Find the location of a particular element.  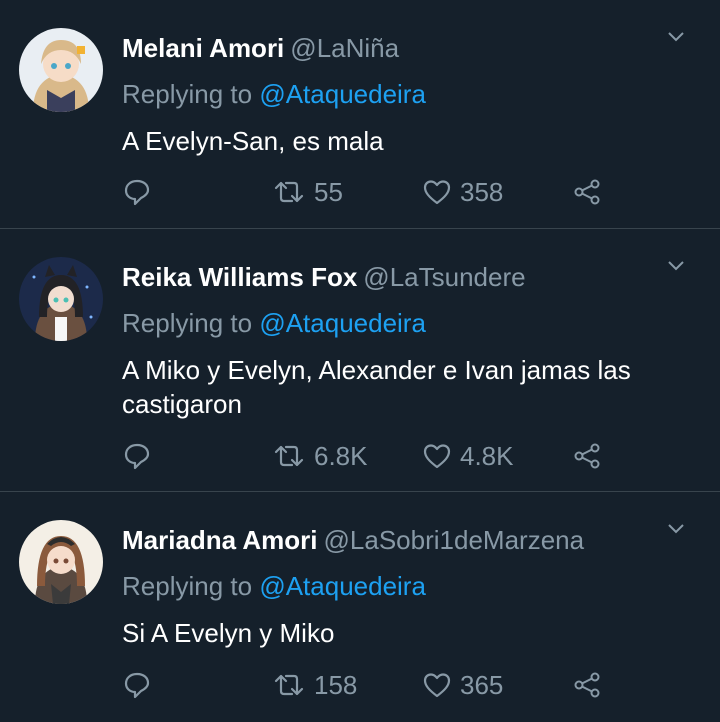

retweet-button: 6.8K is located at coordinates (320, 456).